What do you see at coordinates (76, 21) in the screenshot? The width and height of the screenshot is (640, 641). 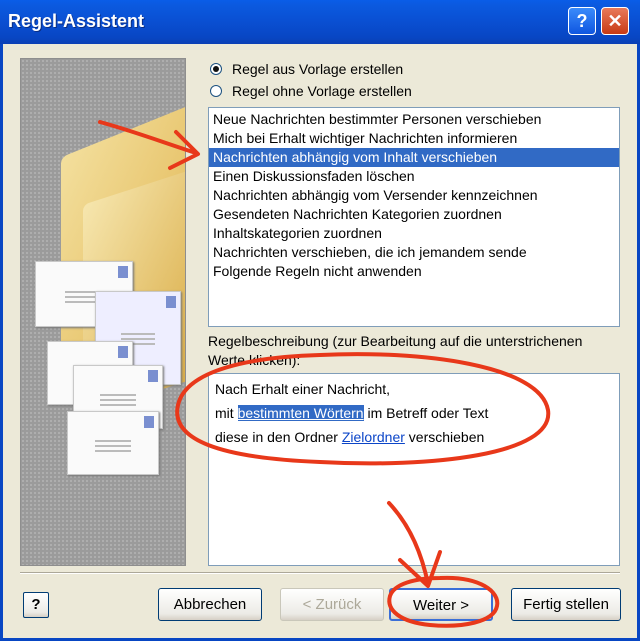 I see `window-title: Regel-Assistent` at bounding box center [76, 21].